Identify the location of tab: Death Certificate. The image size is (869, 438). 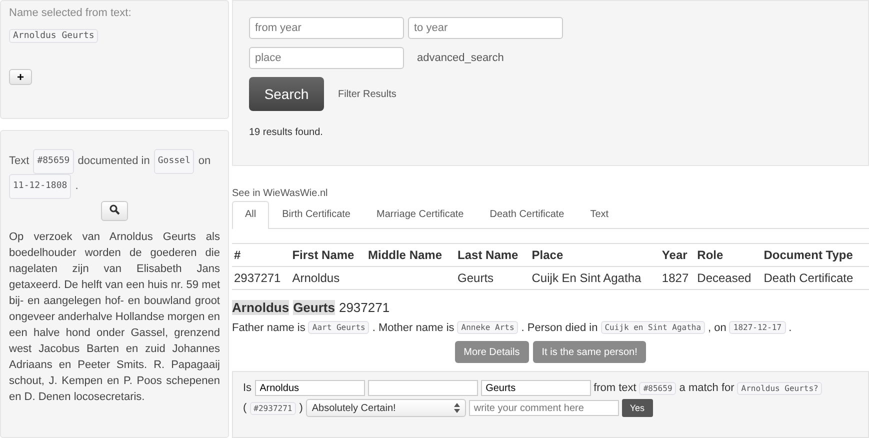
(527, 214).